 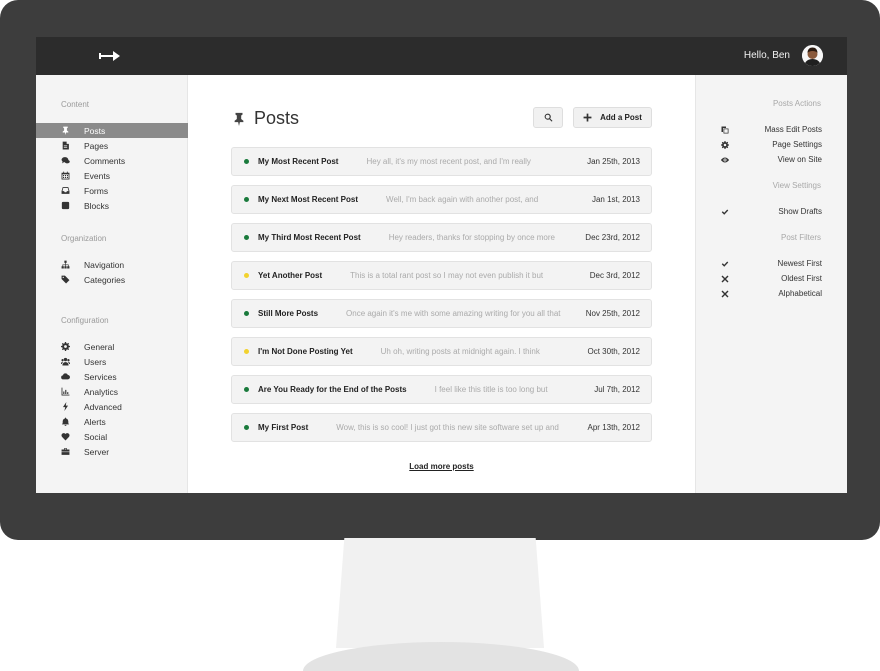 What do you see at coordinates (612, 313) in the screenshot?
I see `post-date: Nov 25th, 2012` at bounding box center [612, 313].